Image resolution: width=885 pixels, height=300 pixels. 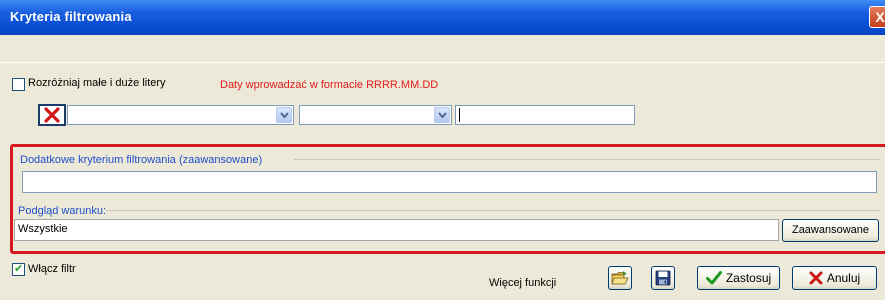 I want to click on close-button: X, so click(x=877, y=17).